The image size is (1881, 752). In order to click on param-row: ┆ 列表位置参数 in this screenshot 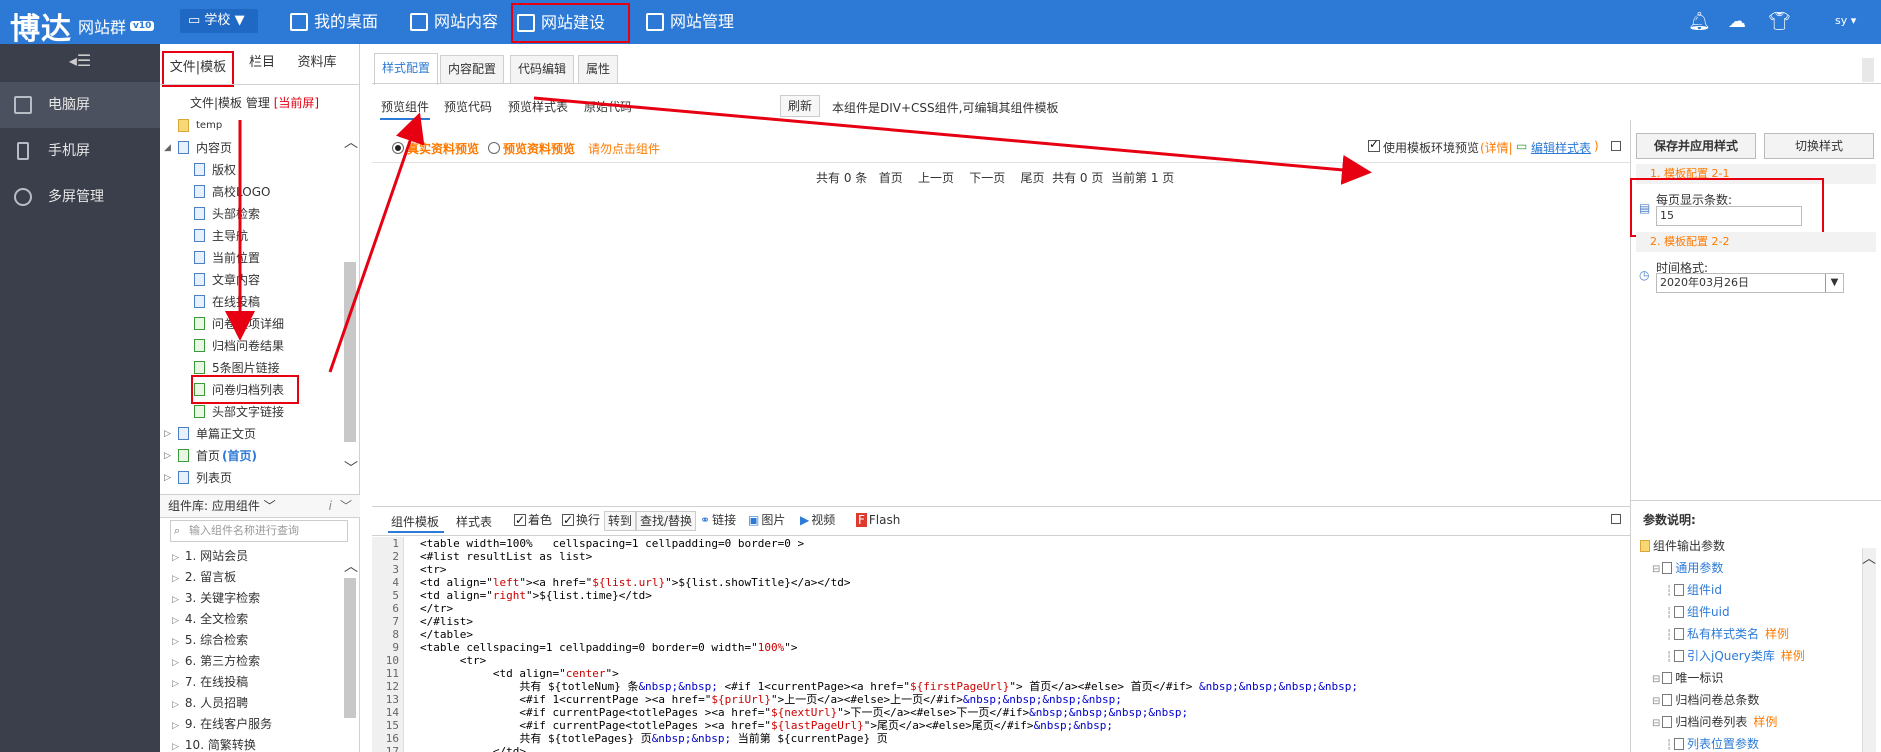, I will do `click(1712, 743)`.